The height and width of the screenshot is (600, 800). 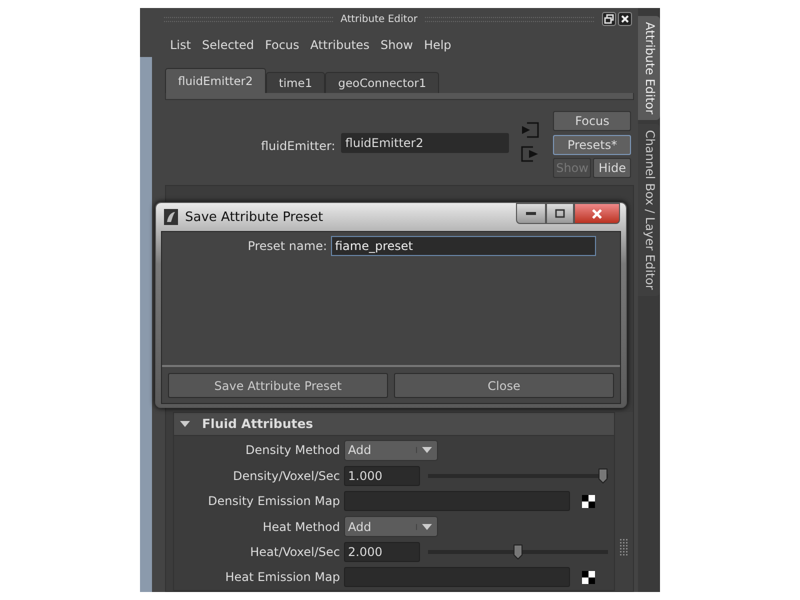 I want to click on minimize-icon, so click(x=531, y=214).